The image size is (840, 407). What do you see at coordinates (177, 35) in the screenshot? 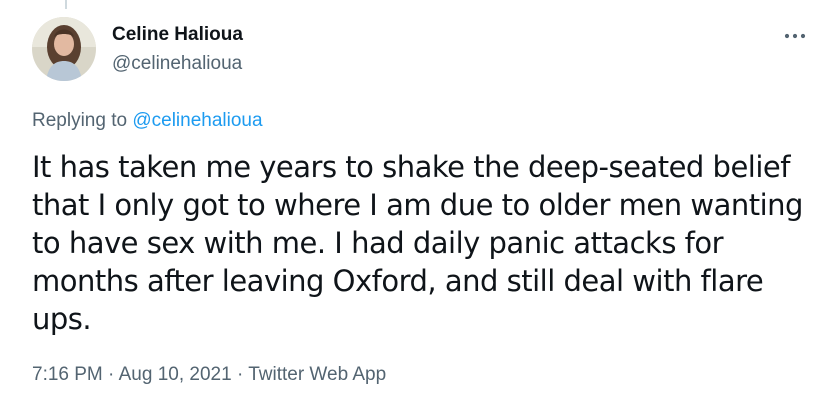
I see `author-display-name: Celine Halioua` at bounding box center [177, 35].